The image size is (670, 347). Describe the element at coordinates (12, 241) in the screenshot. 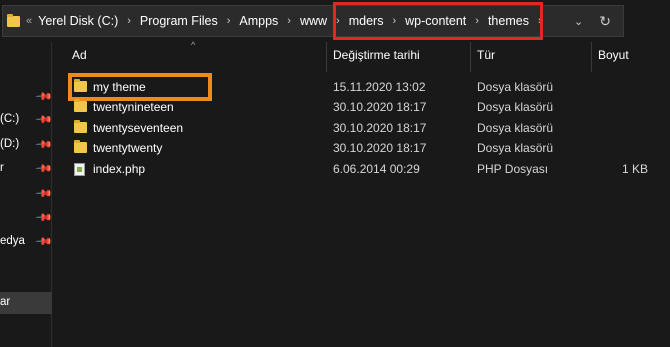

I see `sidebar-item-label: edya` at that location.